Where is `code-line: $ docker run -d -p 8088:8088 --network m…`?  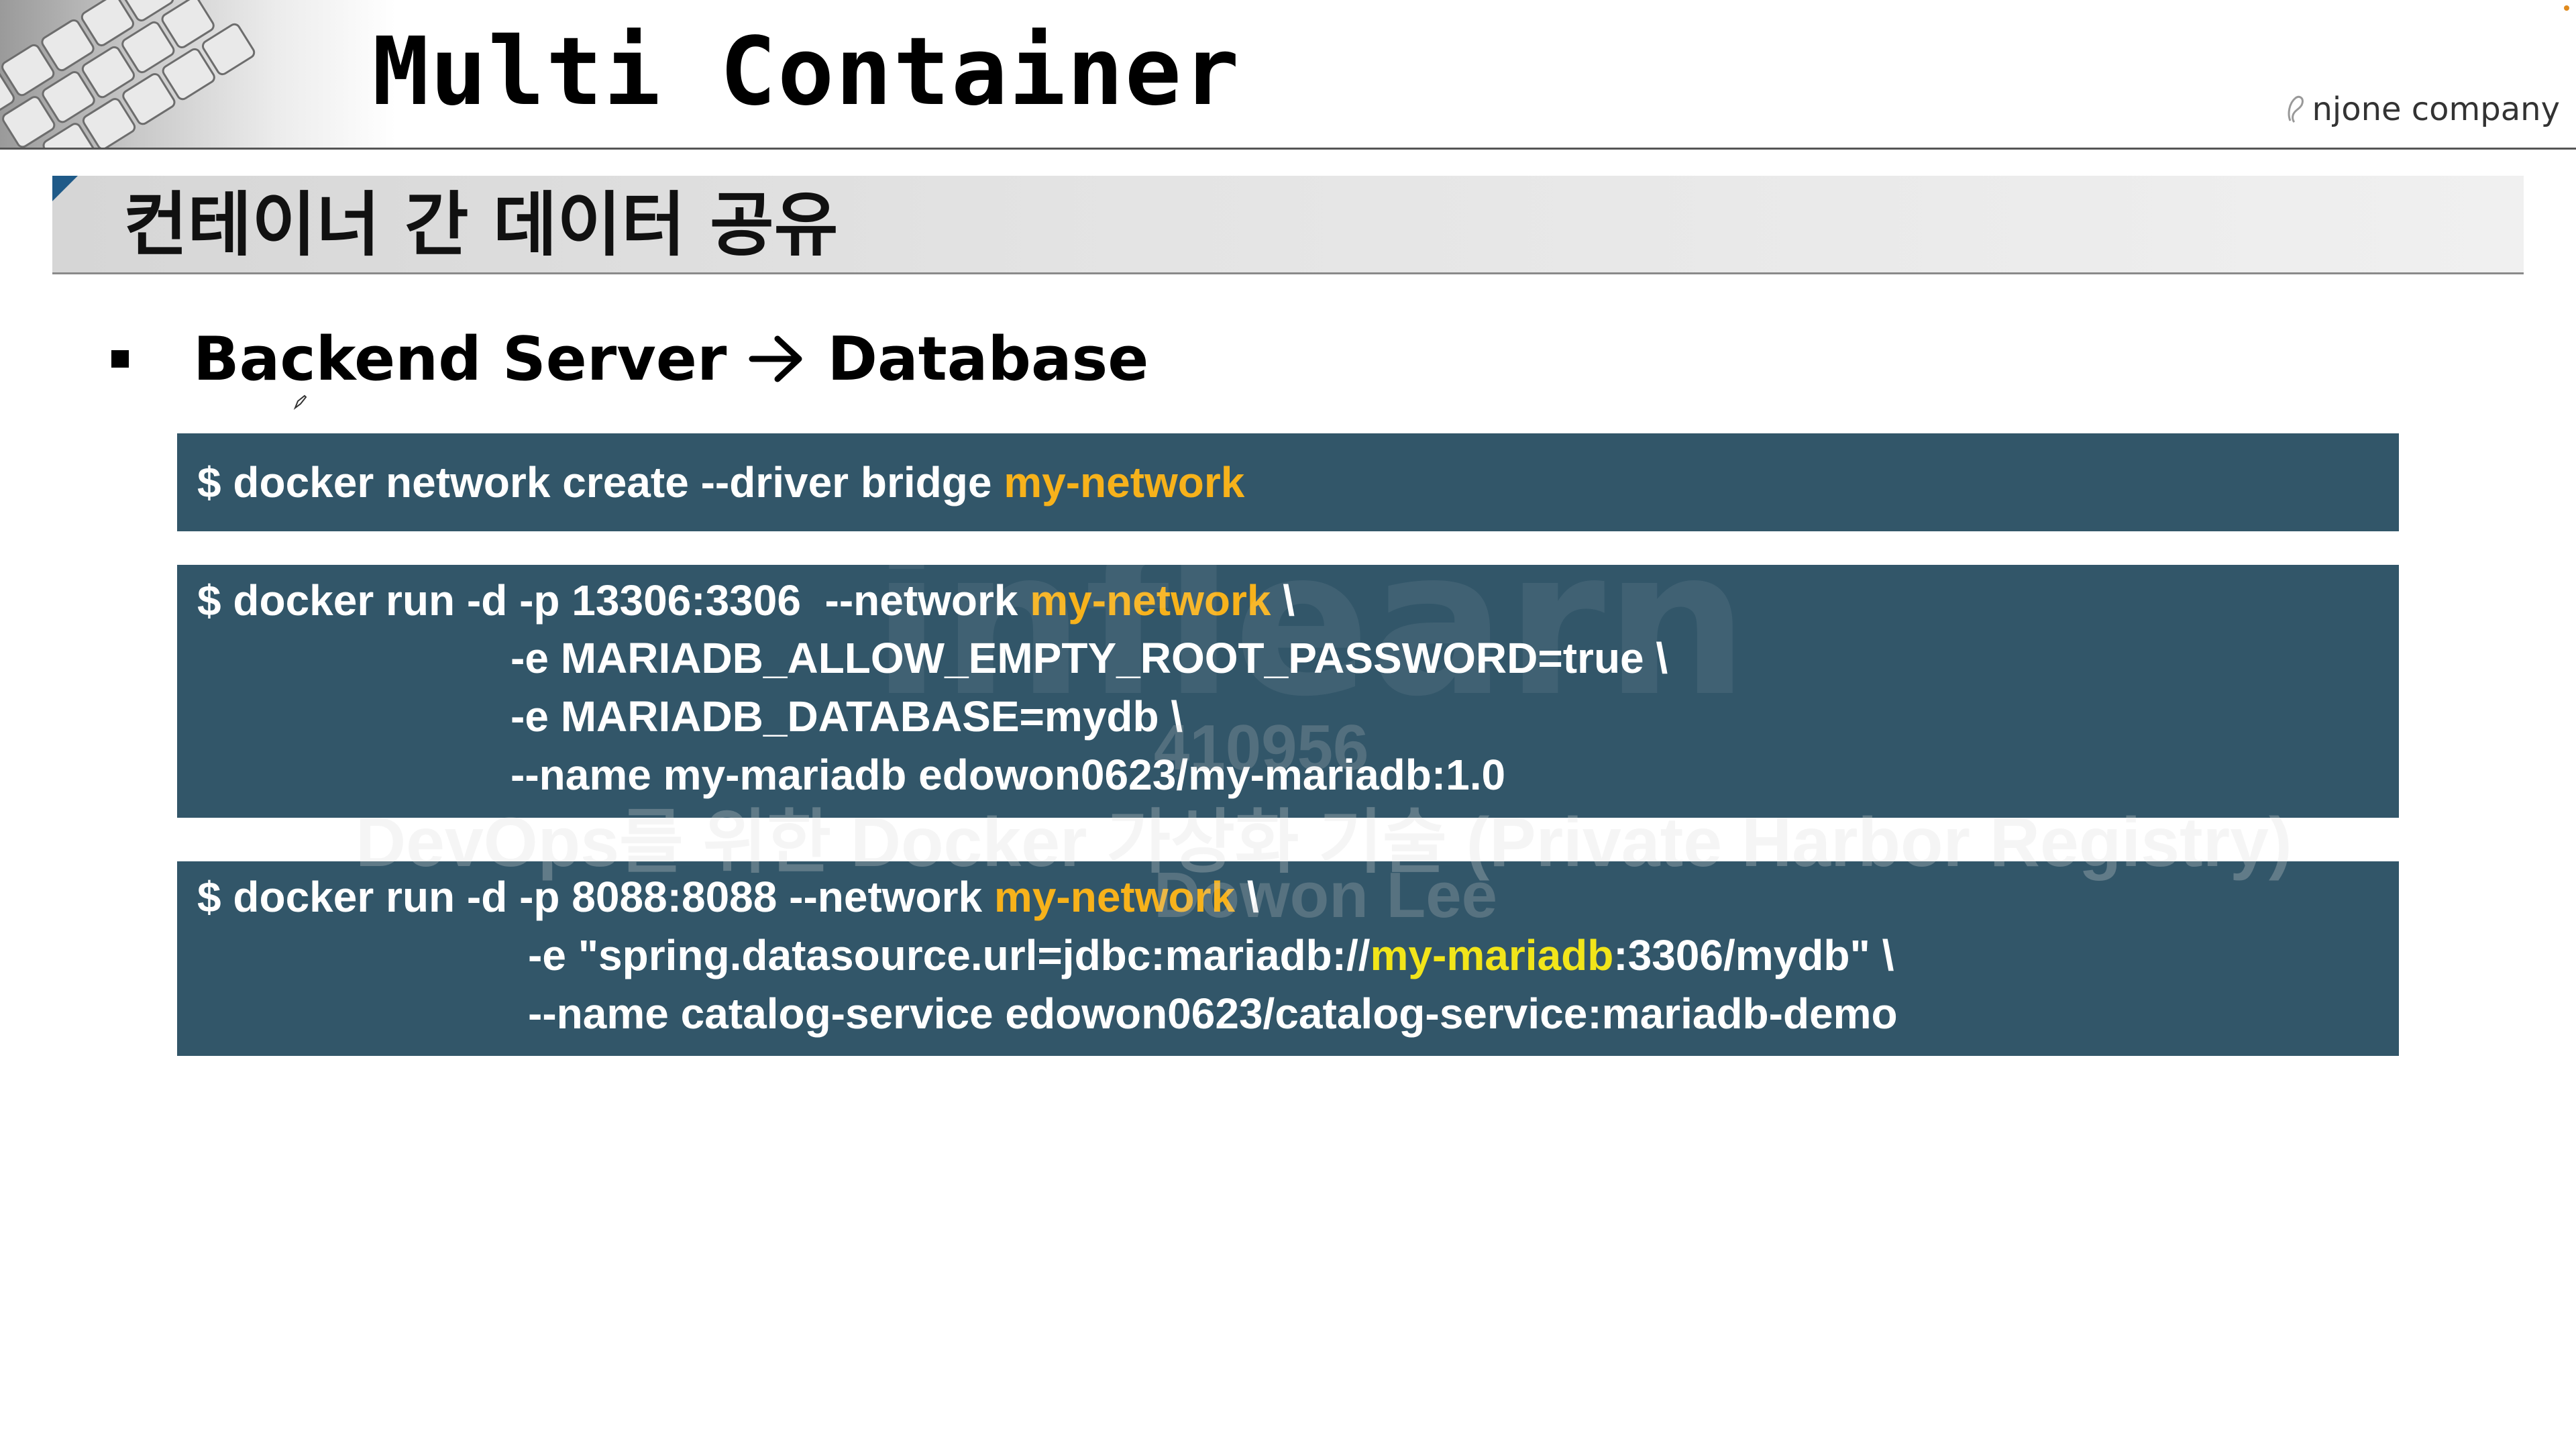
code-line: $ docker run -d -p 8088:8088 --network m… is located at coordinates (728, 897).